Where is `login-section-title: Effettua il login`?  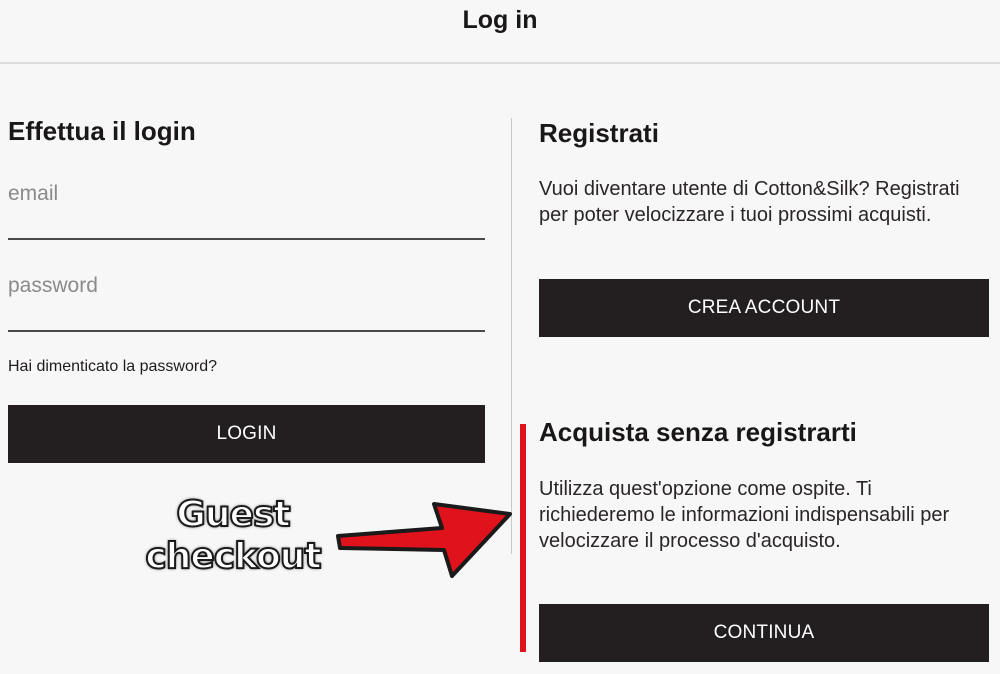 login-section-title: Effettua il login is located at coordinates (102, 131).